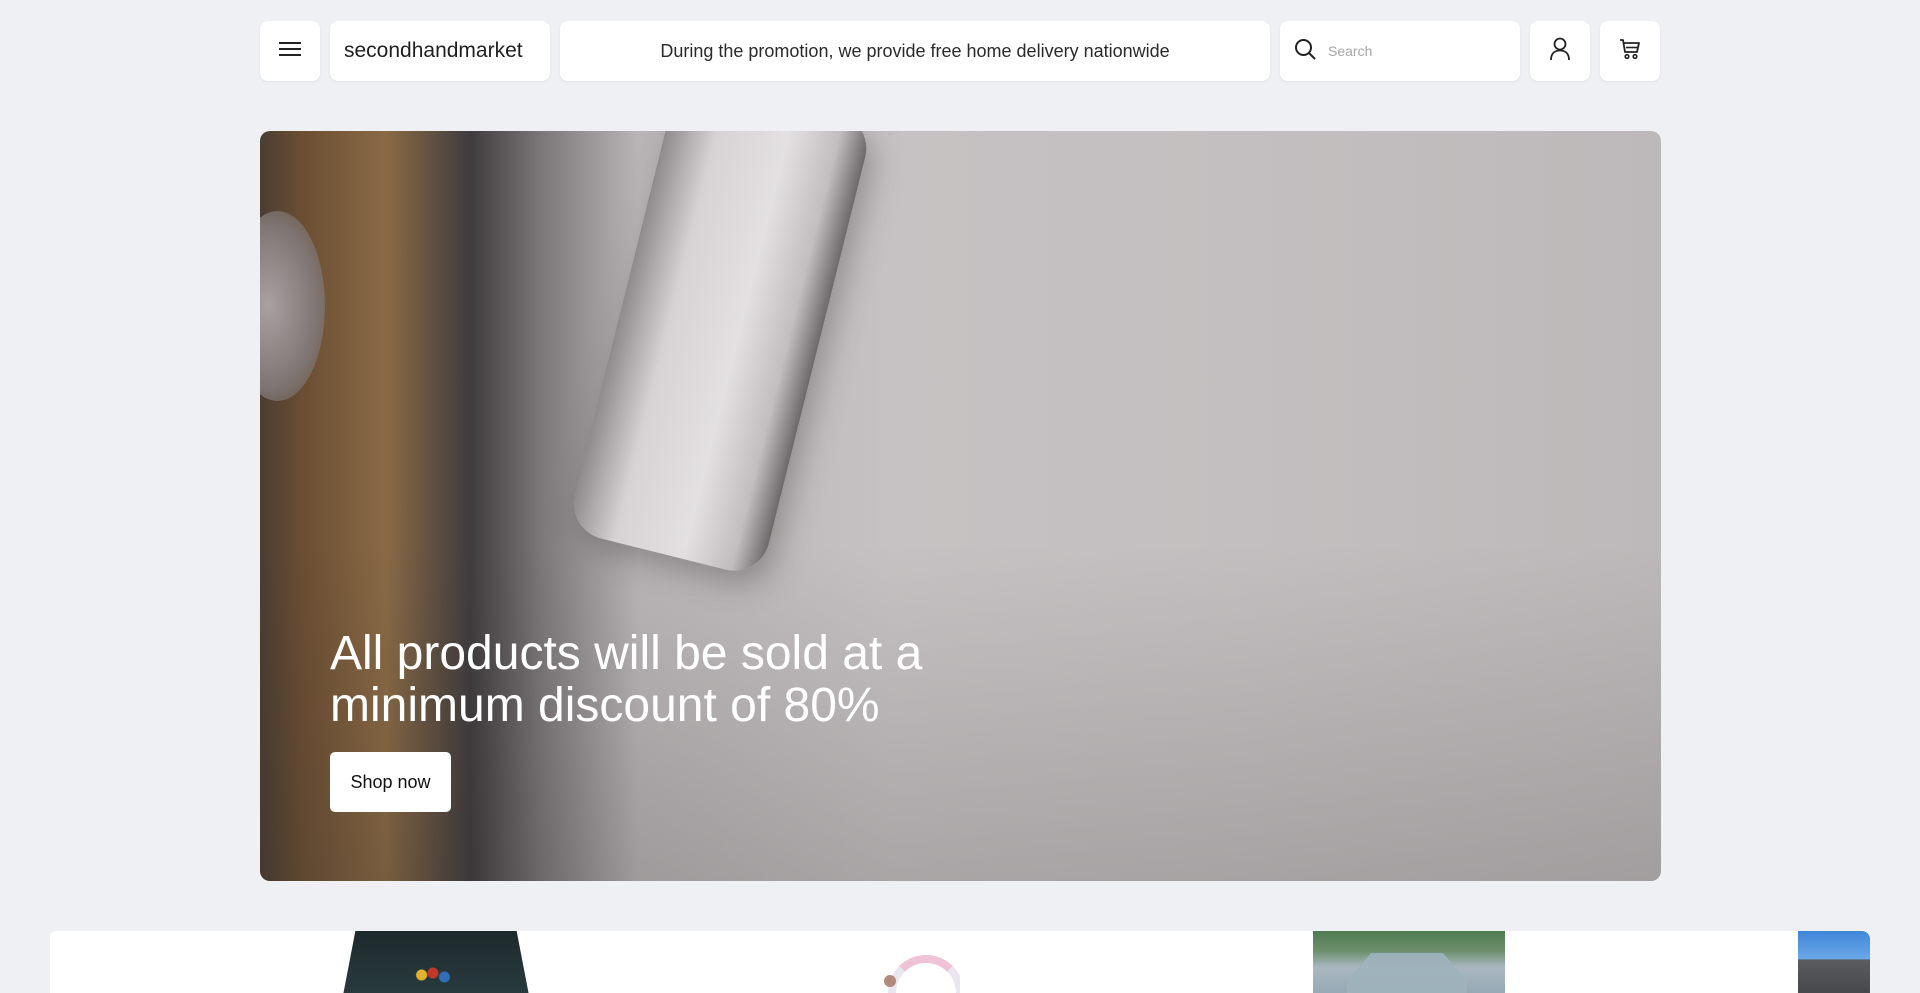 The width and height of the screenshot is (1920, 993). I want to click on hamburger-menu-icon, so click(290, 51).